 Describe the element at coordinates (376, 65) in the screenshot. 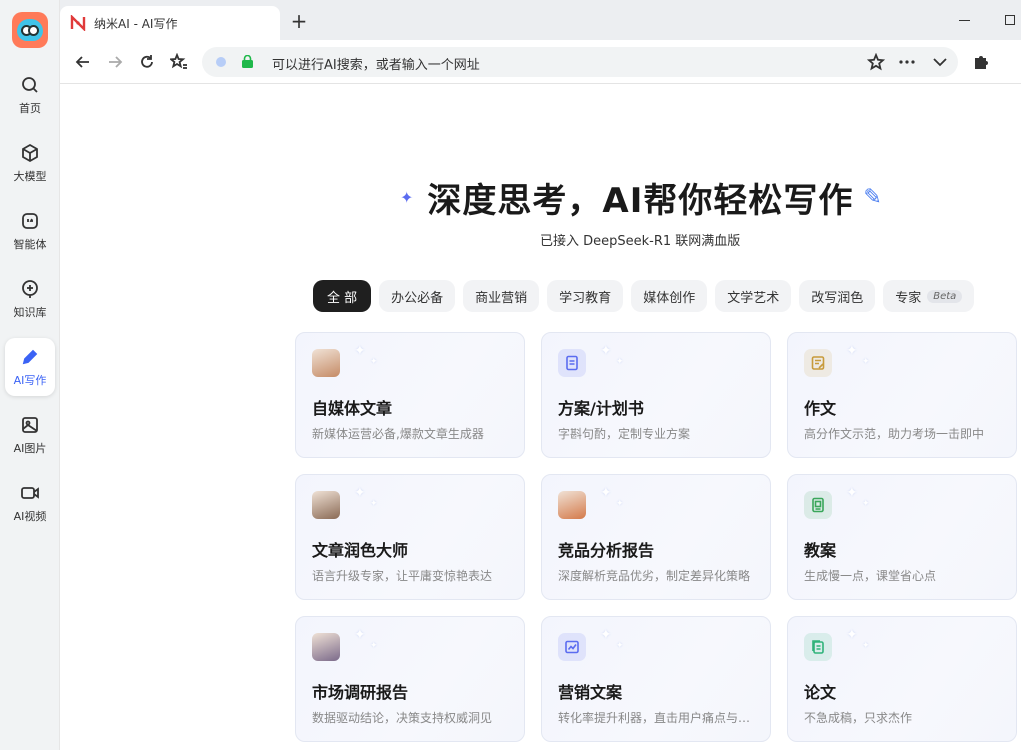

I see `address-placeholder: 可以进行AI搜索，或者输入一个网址` at that location.